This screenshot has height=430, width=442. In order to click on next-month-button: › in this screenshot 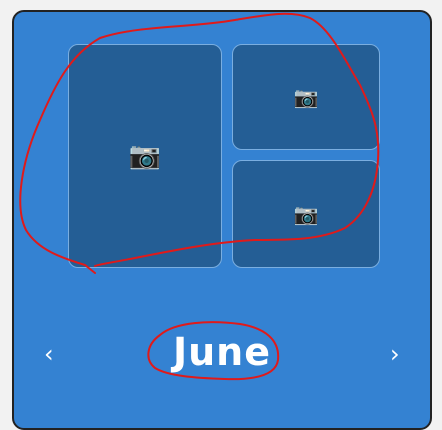, I will do `click(395, 354)`.